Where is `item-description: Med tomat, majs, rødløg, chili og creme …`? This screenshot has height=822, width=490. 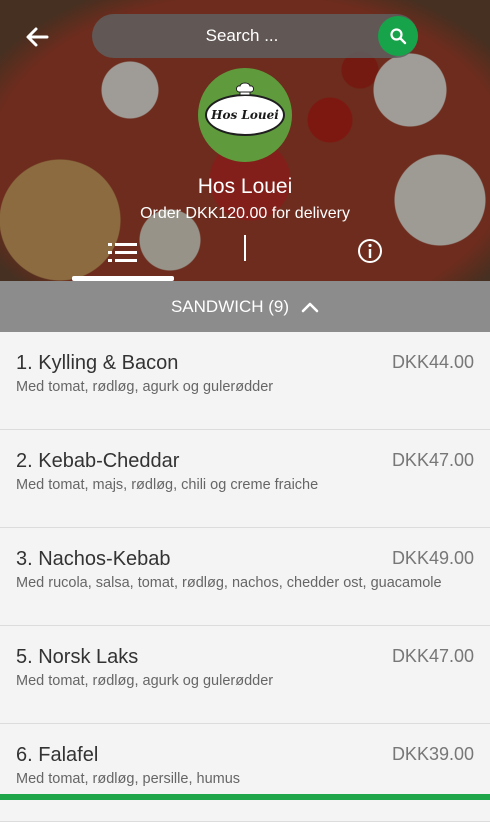 item-description: Med tomat, majs, rødløg, chili og creme … is located at coordinates (167, 485).